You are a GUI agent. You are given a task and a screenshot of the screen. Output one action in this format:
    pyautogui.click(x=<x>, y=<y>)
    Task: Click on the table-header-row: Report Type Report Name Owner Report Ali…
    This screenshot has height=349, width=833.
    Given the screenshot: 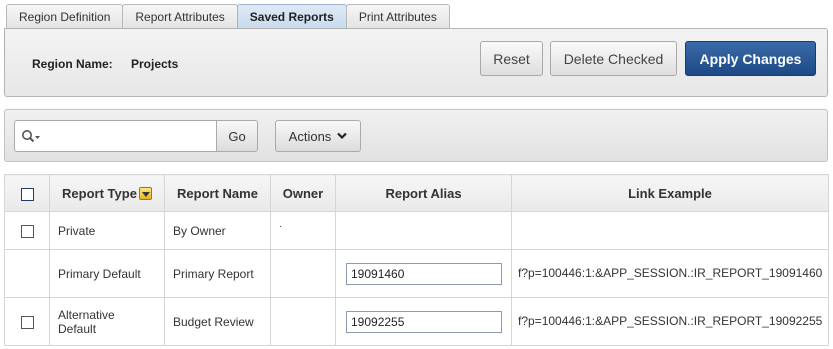 What is the action you would take?
    pyautogui.click(x=416, y=193)
    